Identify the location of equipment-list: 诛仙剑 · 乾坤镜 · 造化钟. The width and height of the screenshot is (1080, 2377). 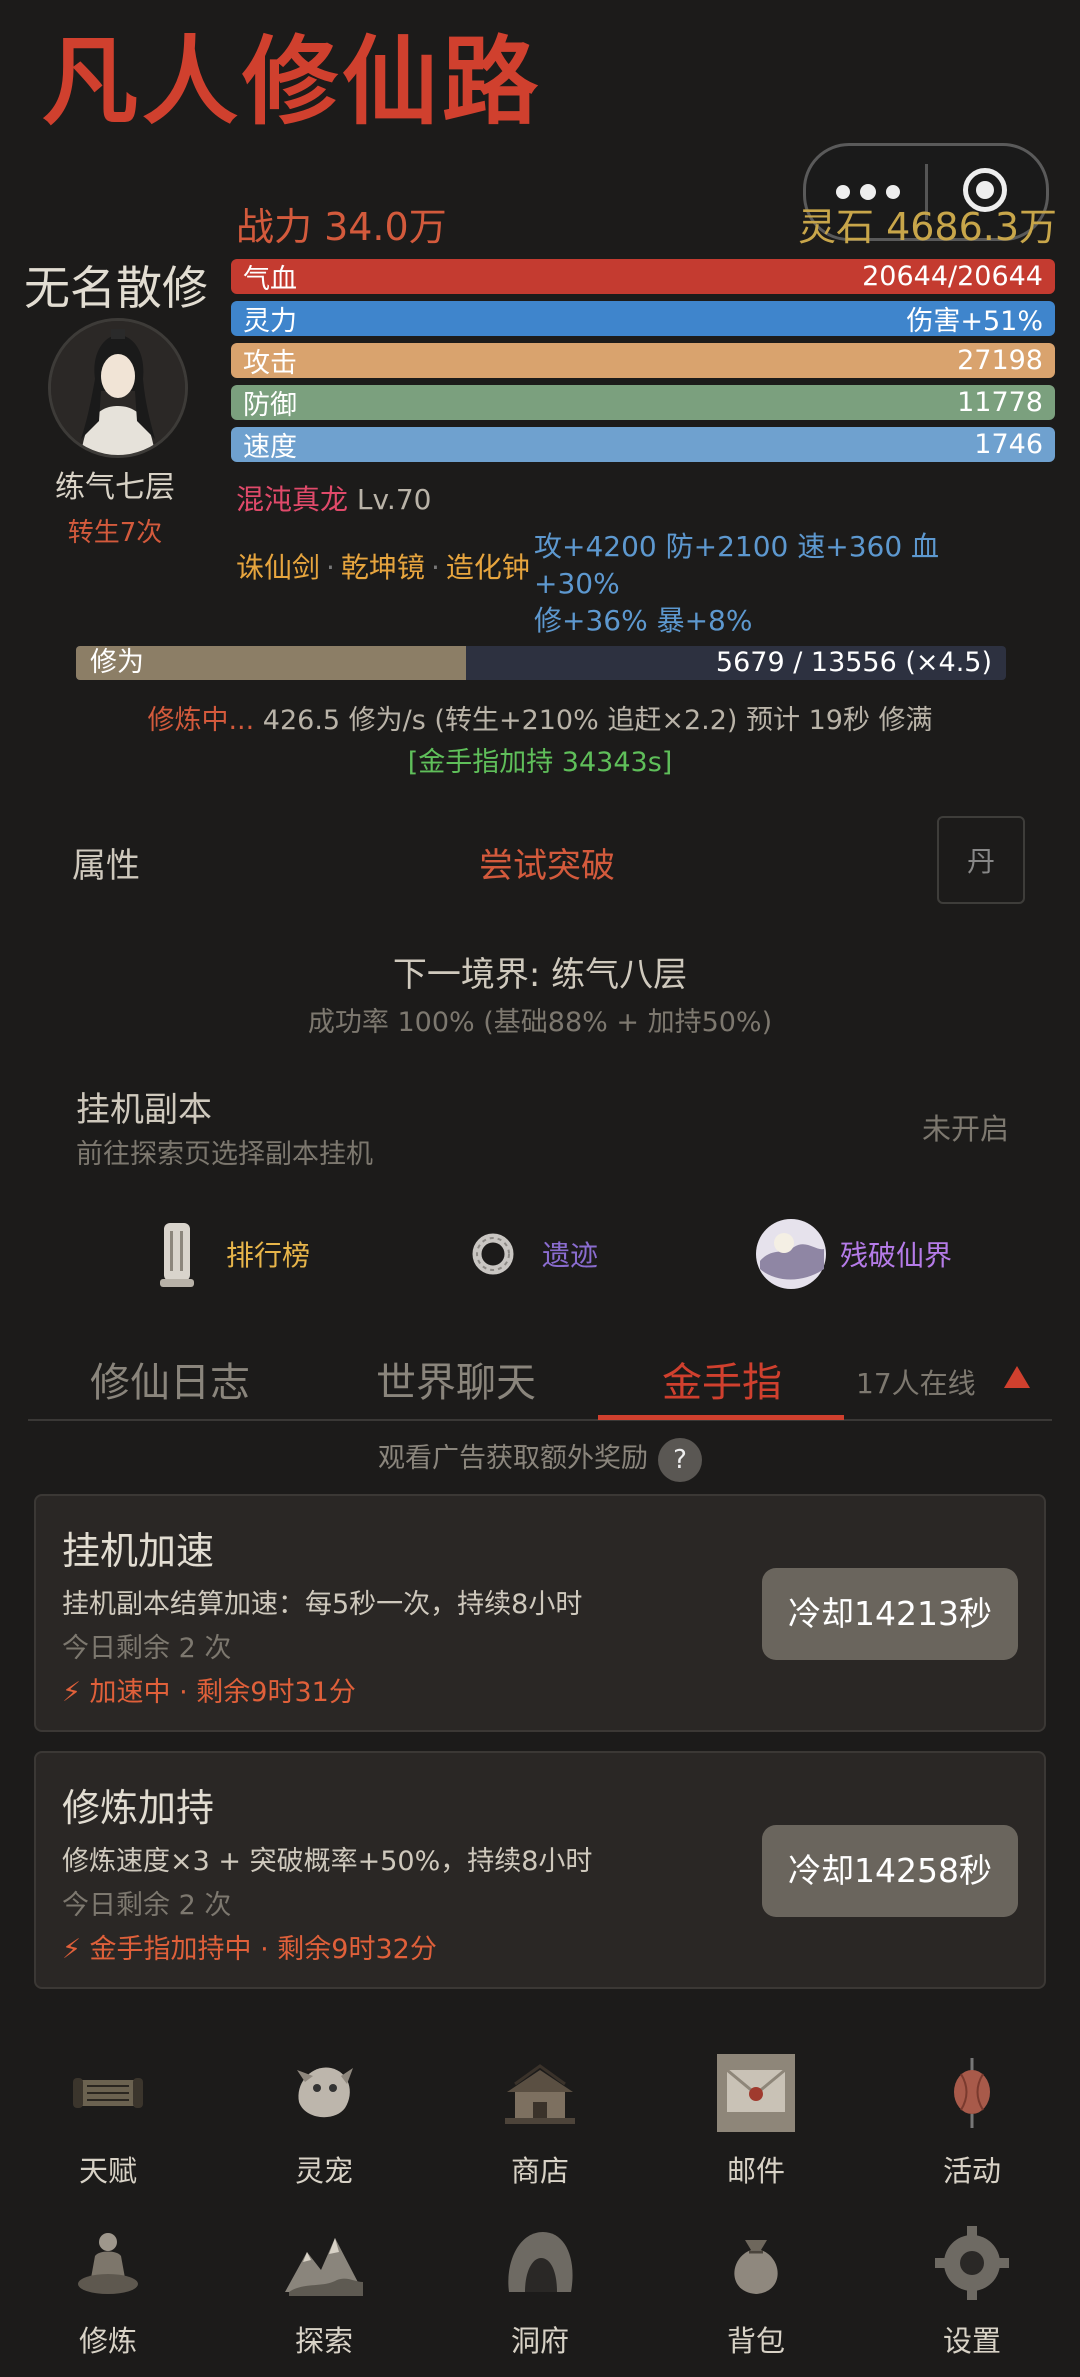
(383, 566).